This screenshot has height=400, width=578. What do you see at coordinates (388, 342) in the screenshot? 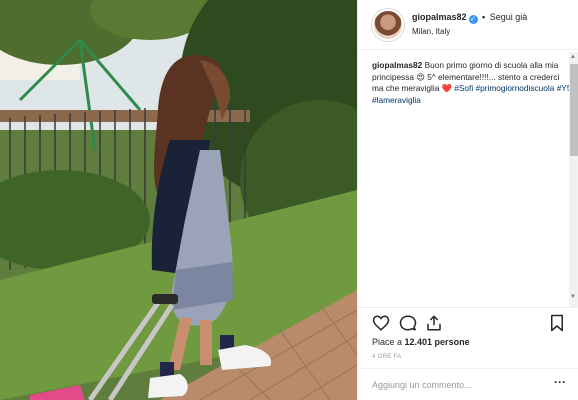
I see `likes-prefix: Piace a` at bounding box center [388, 342].